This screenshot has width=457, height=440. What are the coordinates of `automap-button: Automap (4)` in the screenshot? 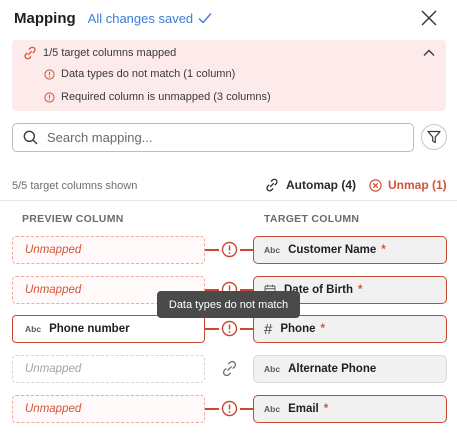 It's located at (310, 185).